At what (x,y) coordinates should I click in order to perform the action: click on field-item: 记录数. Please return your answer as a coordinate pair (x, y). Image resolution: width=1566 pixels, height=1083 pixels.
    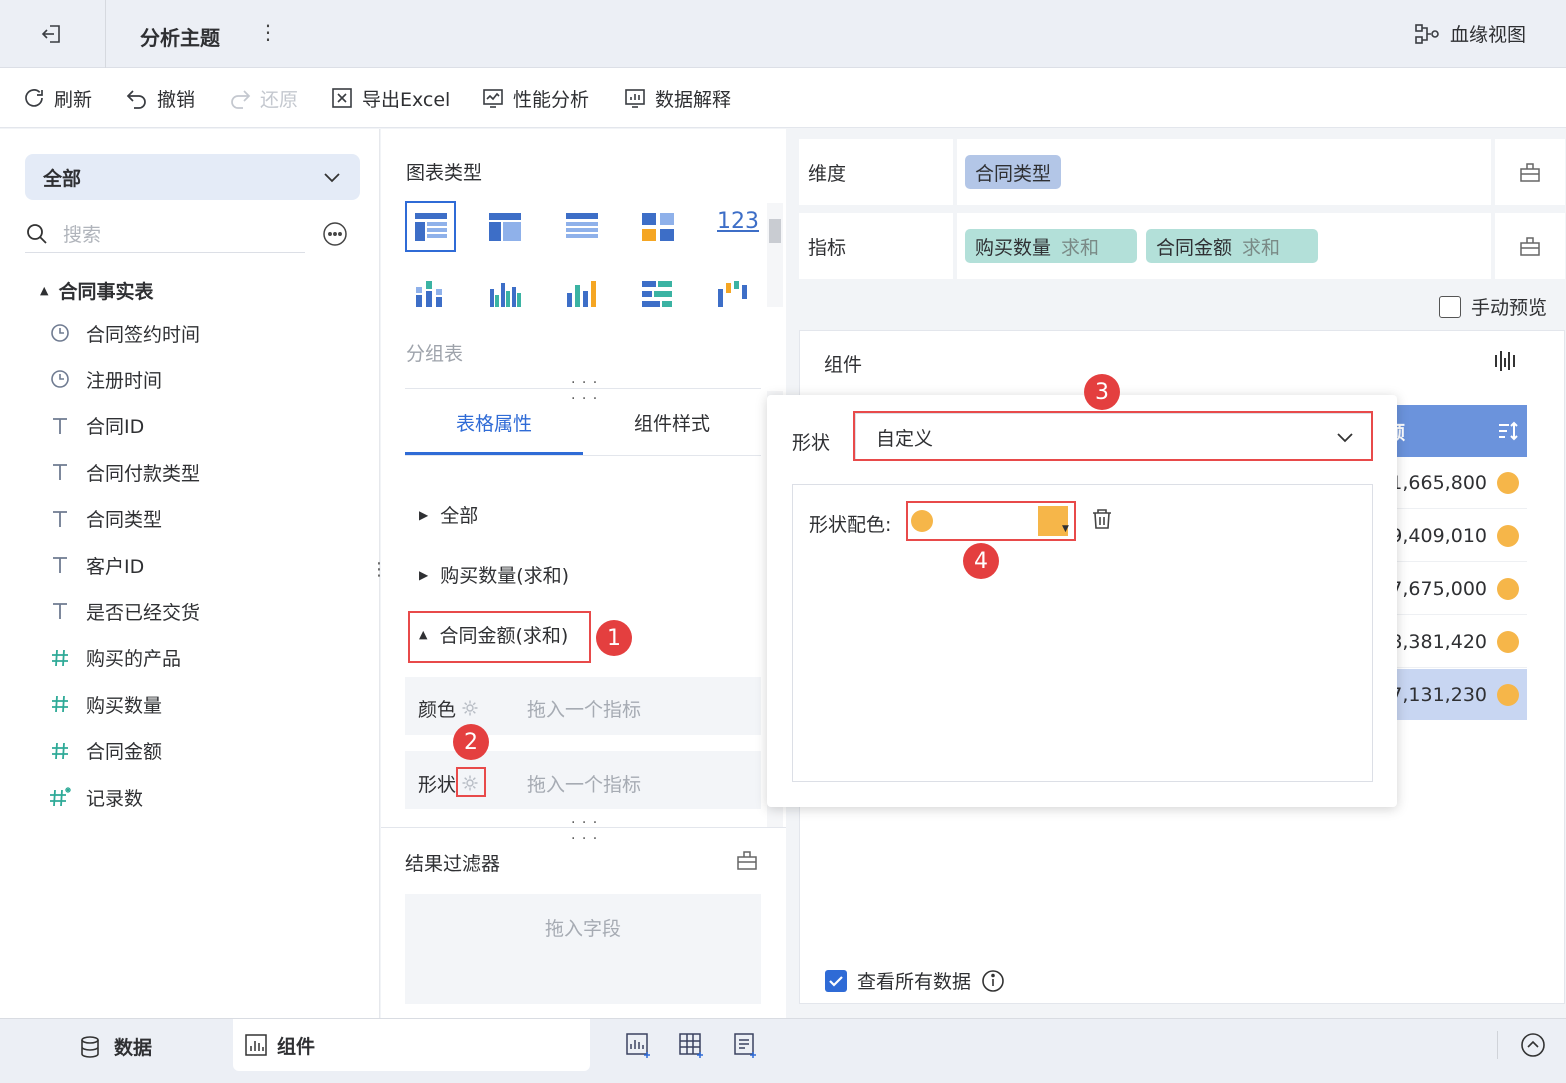
    Looking at the image, I should click on (95, 797).